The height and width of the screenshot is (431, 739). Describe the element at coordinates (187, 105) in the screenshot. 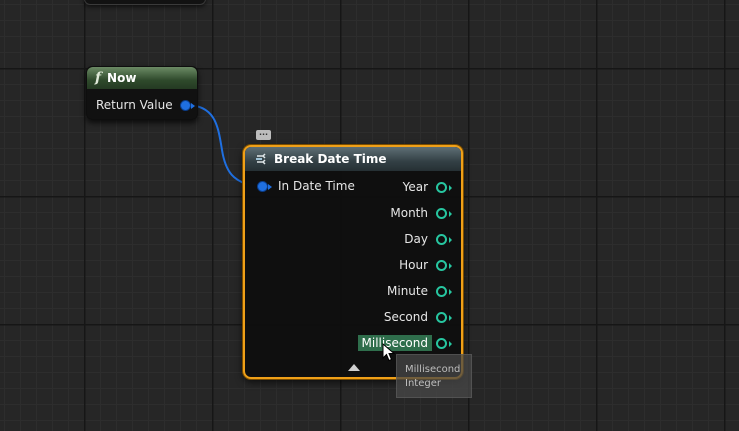

I see `return-value-pin` at that location.